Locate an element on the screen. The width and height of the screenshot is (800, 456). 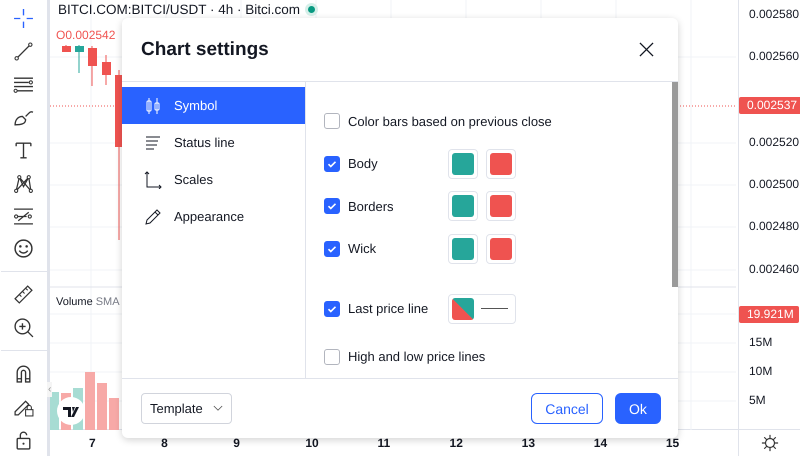
ok-button: Ok is located at coordinates (638, 408).